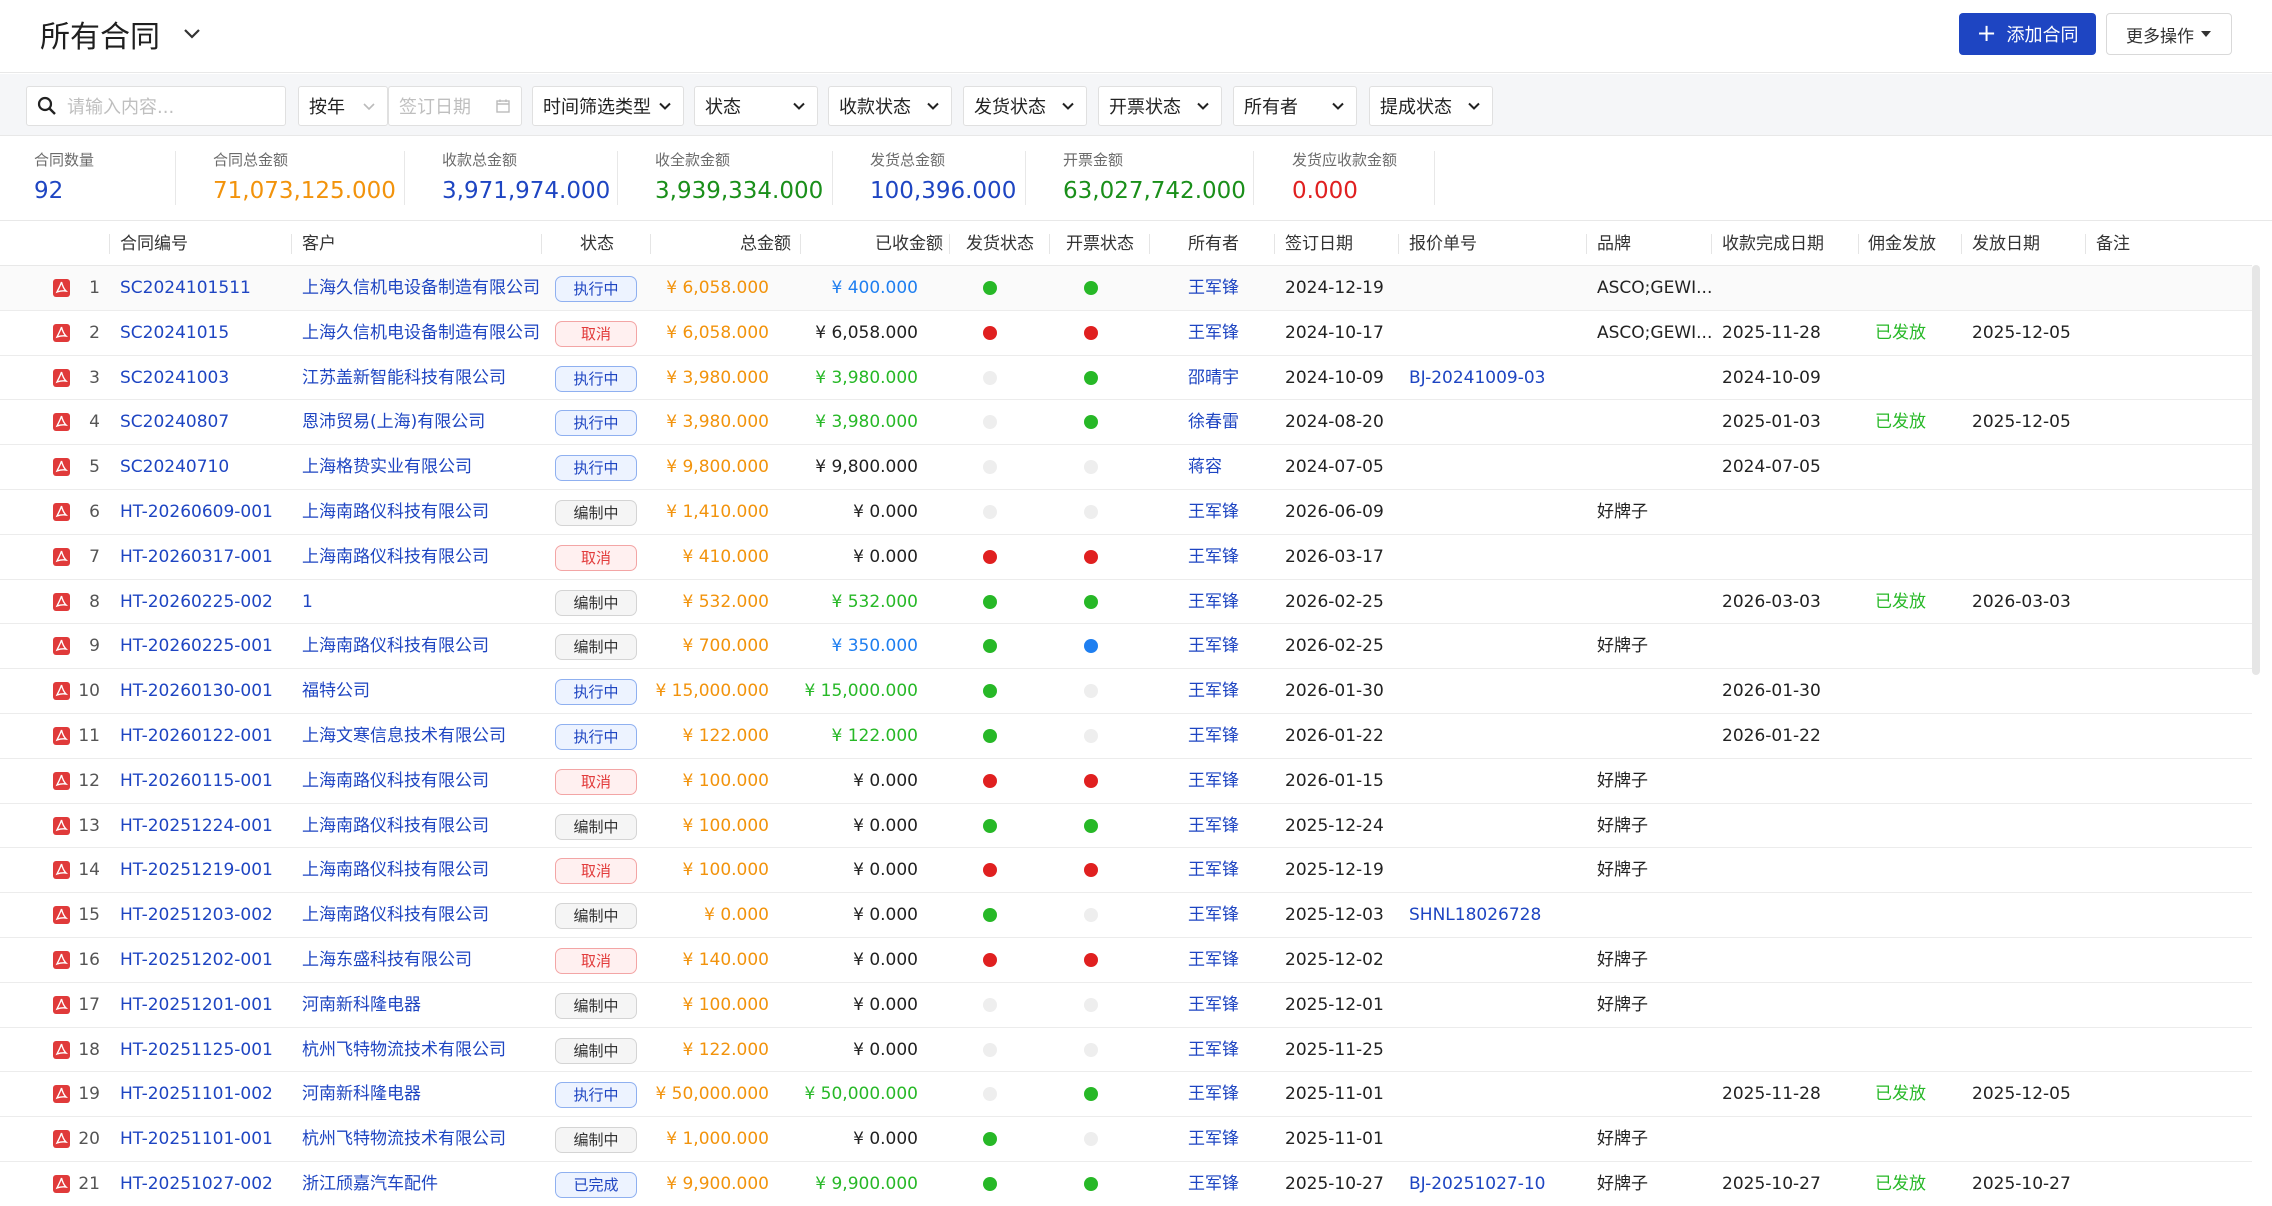 The width and height of the screenshot is (2272, 1206). I want to click on column-header: 品牌, so click(1614, 244).